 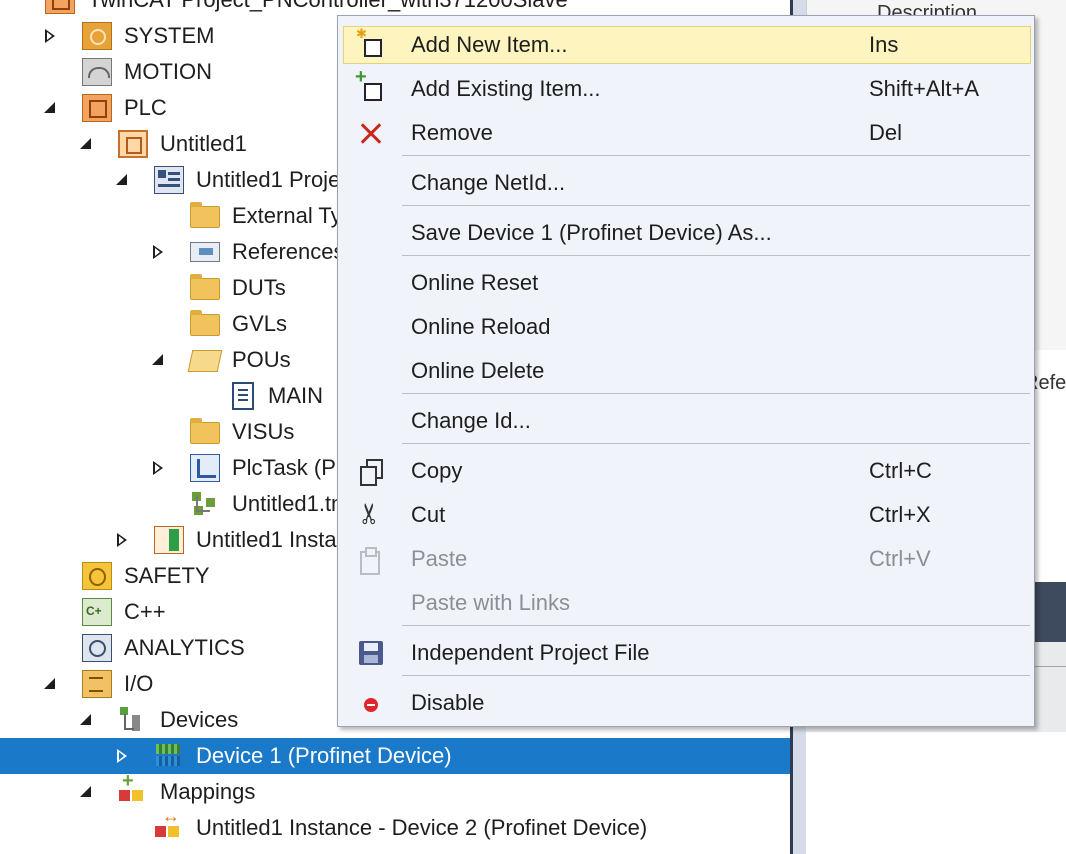 I want to click on cpp-icon, so click(x=97, y=612).